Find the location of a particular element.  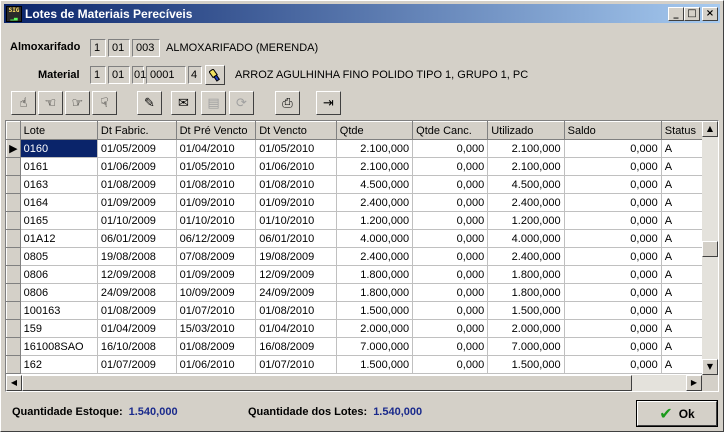

material-code-2: 01 is located at coordinates (119, 75).